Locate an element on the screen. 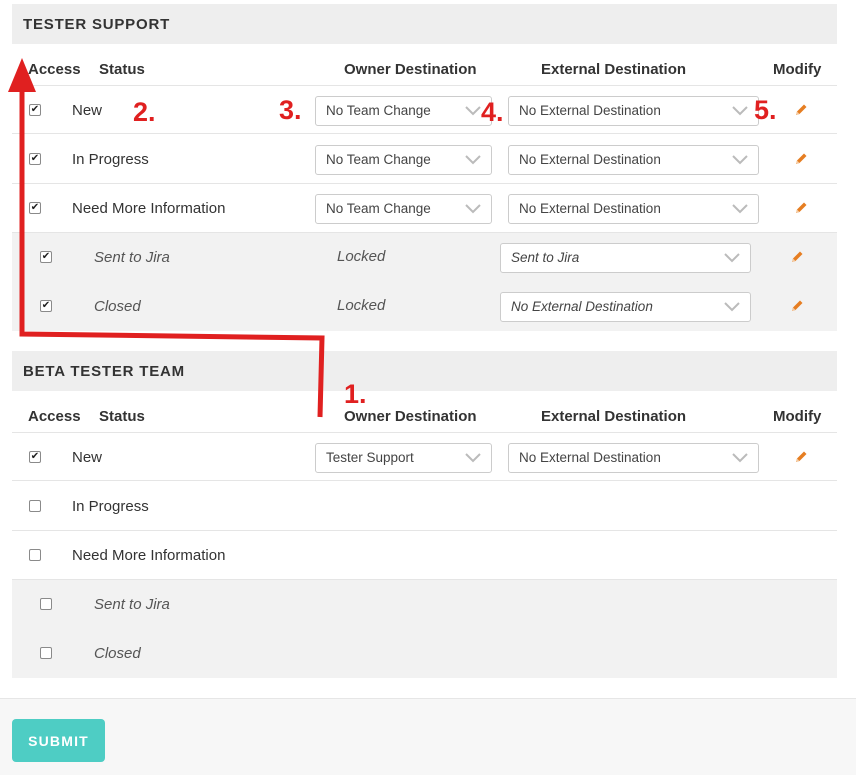 Image resolution: width=856 pixels, height=775 pixels. owner-destination-select: Tester Support is located at coordinates (403, 458).